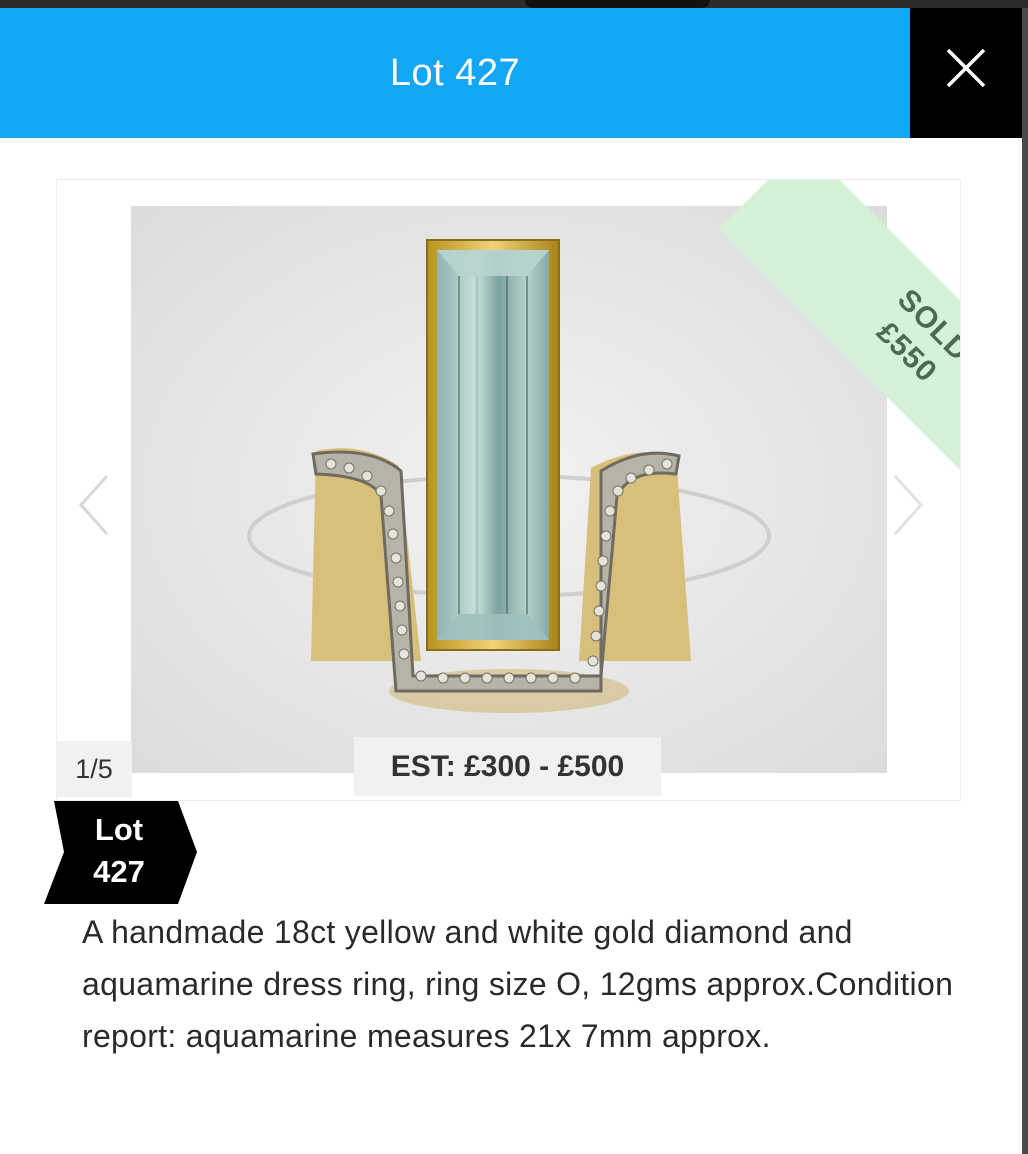 This screenshot has height=1154, width=1028. I want to click on lot-number-tag: Lot 427, so click(120, 852).